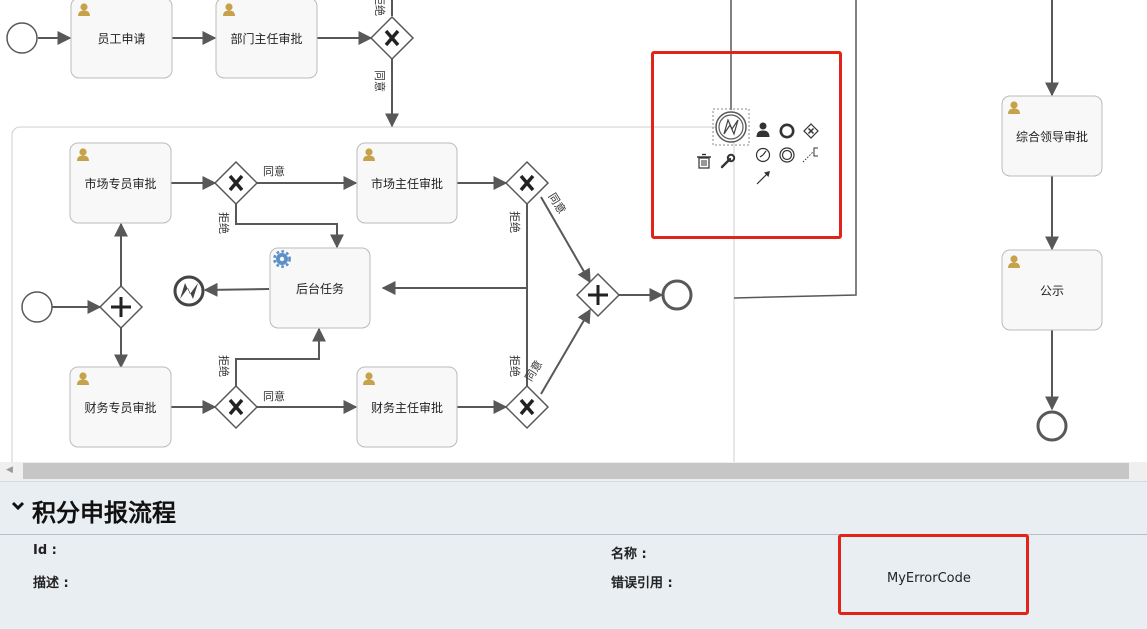  I want to click on connection-arrow-icon, so click(763, 178).